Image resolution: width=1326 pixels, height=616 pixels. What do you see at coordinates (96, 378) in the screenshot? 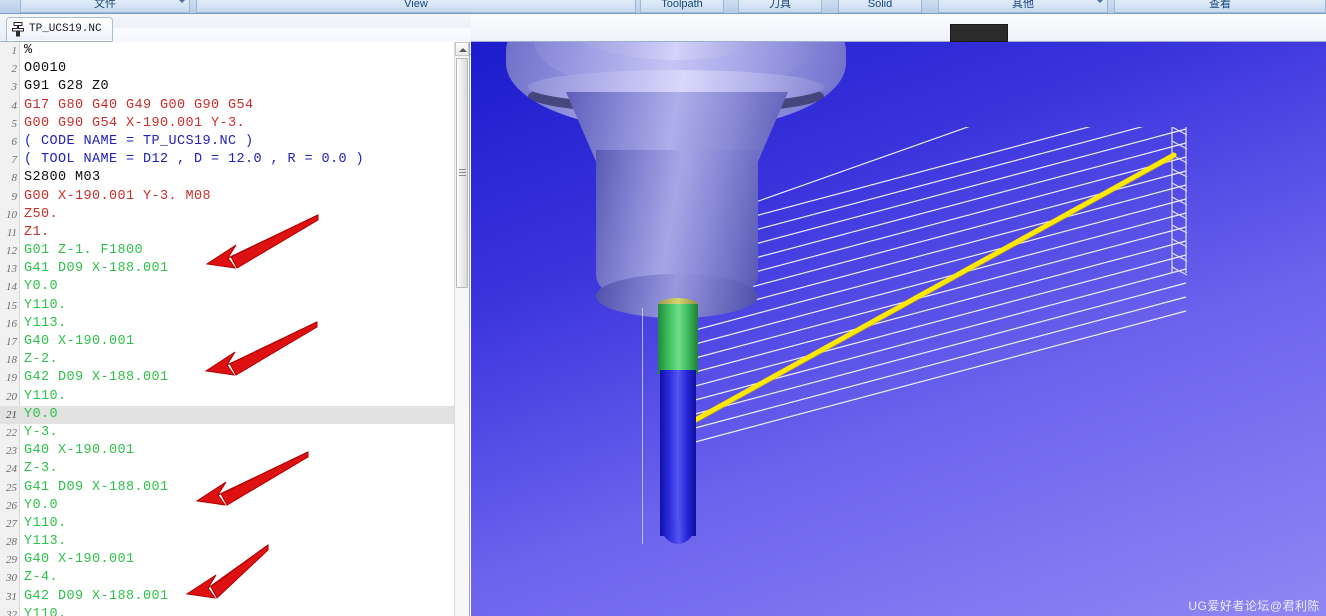
I see `code-line-text: G42 D09 X-188.001` at bounding box center [96, 378].